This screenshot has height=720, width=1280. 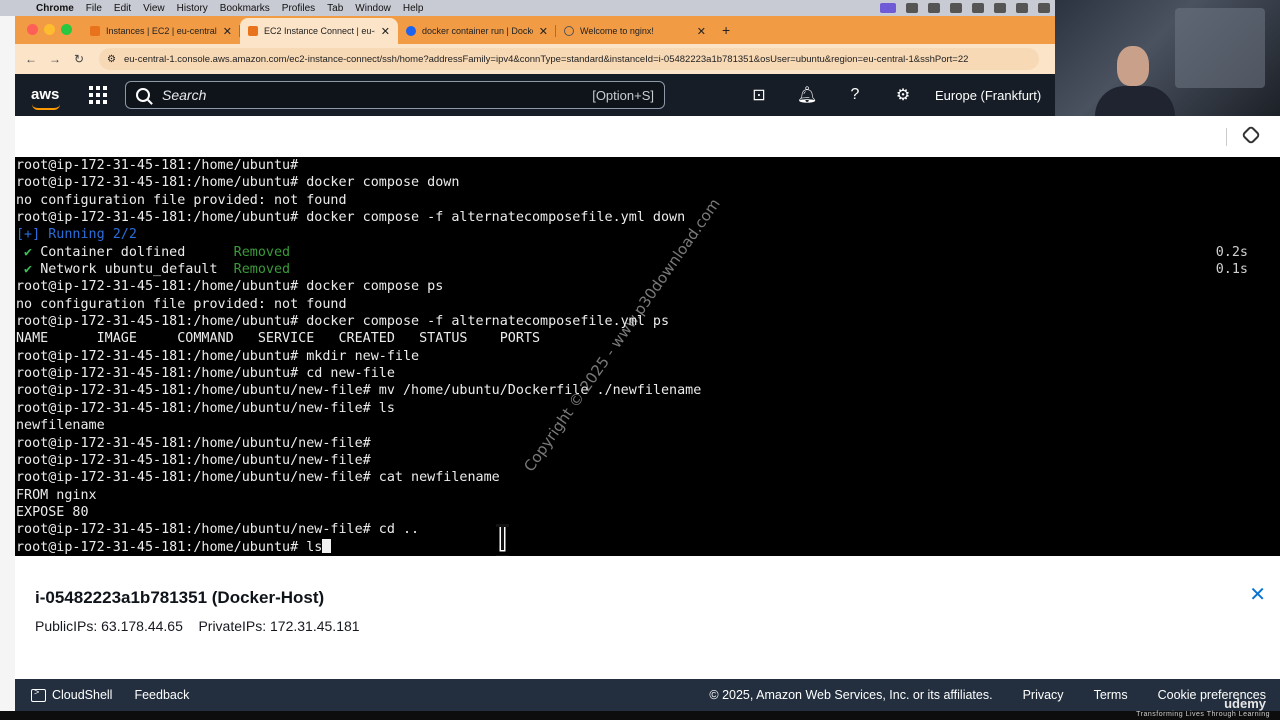 I want to click on back-arrow-icon: ←, so click(x=31, y=59).